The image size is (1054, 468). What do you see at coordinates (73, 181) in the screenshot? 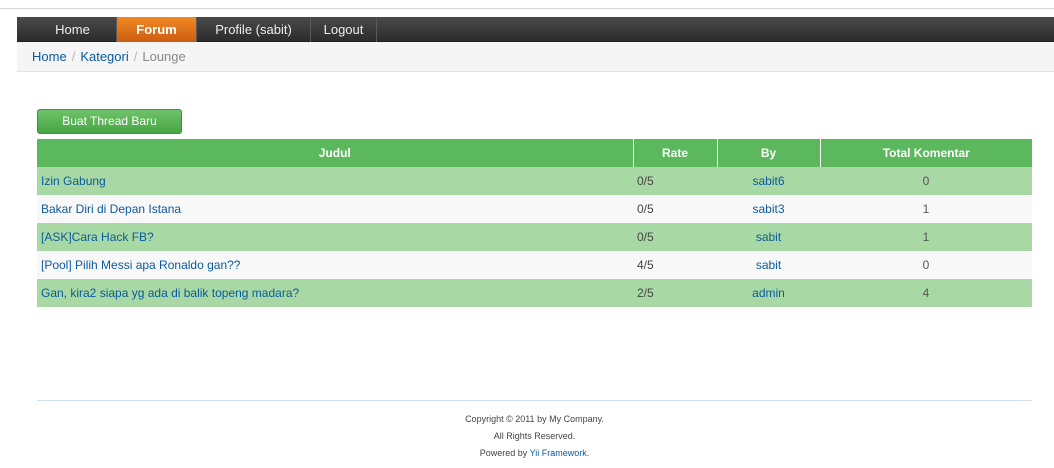
I see `thread-title-link: Izin Gabung` at bounding box center [73, 181].